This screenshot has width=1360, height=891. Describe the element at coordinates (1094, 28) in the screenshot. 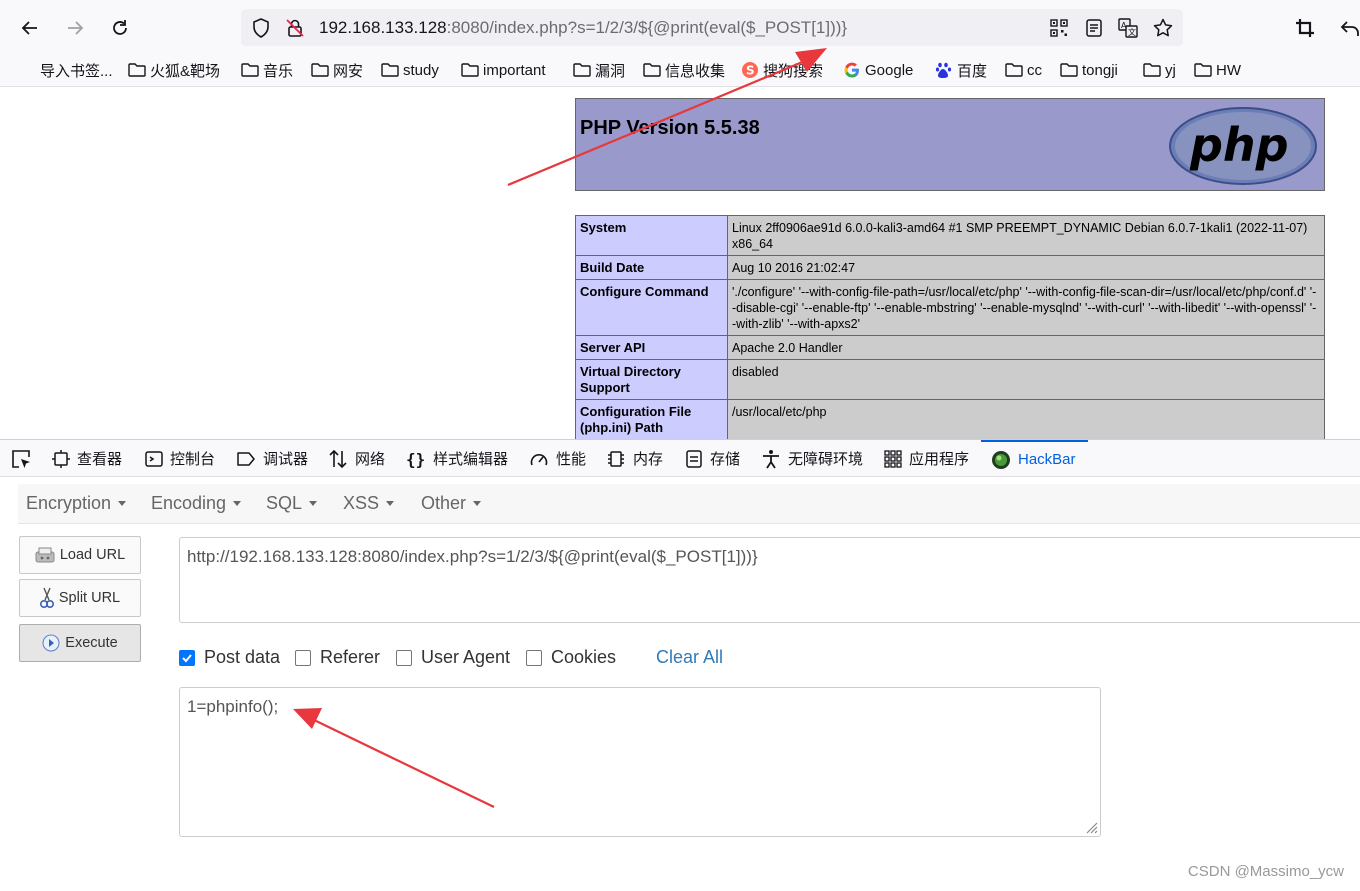

I see `reader-view-icon` at that location.